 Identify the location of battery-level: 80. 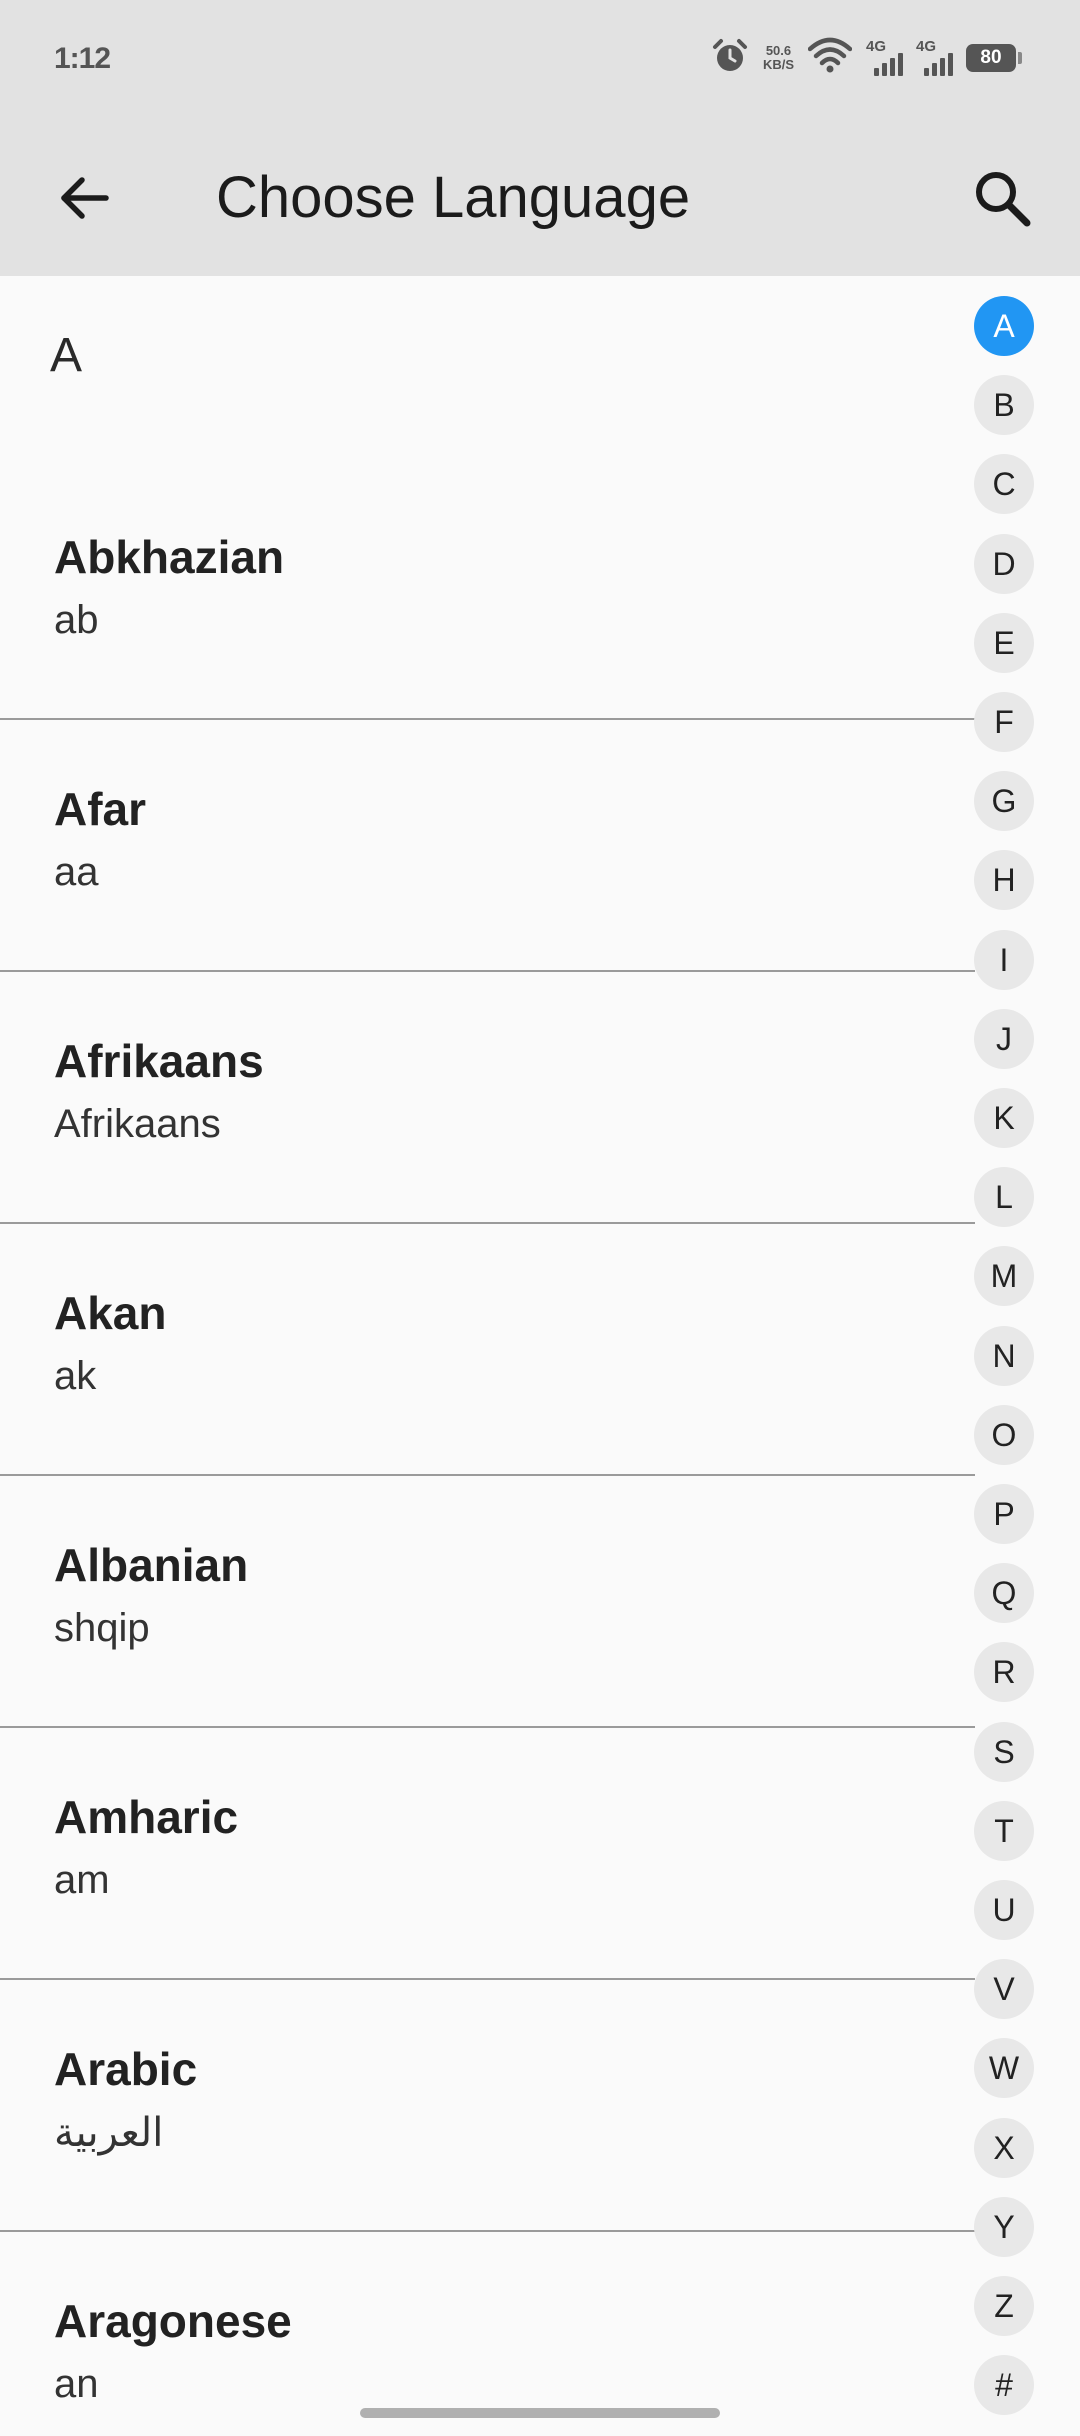
(991, 58).